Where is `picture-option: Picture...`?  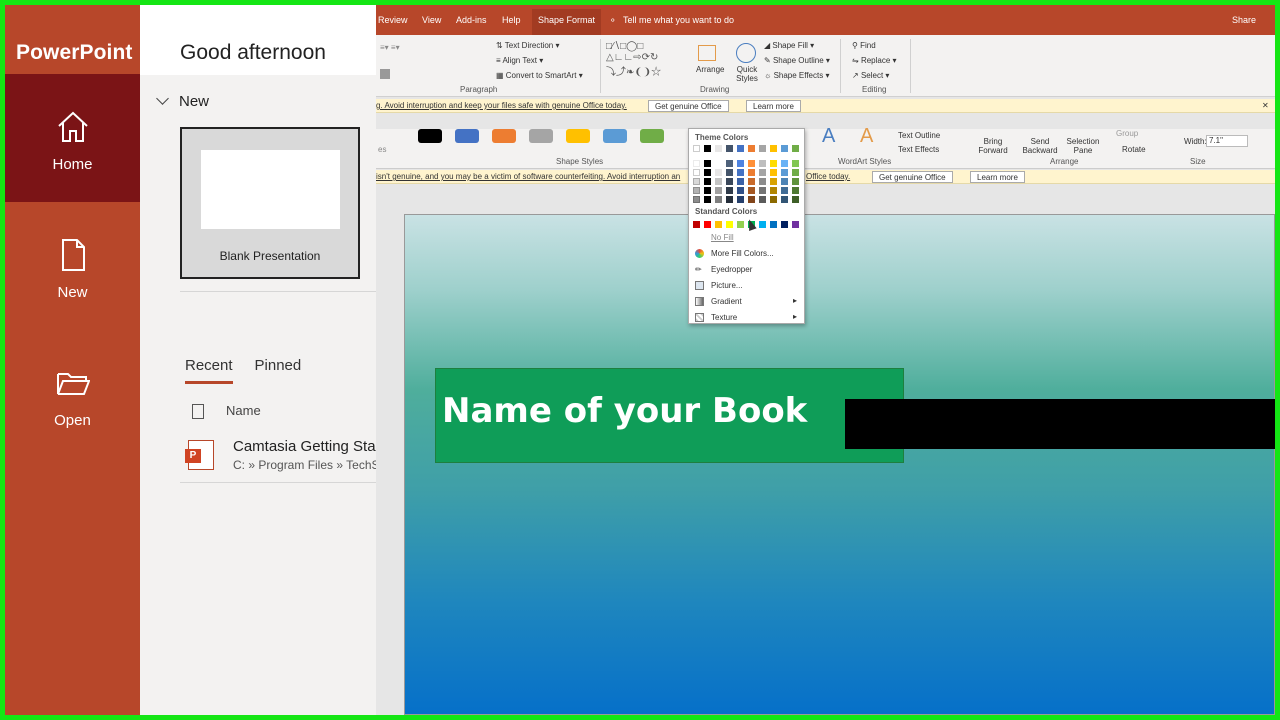
picture-option: Picture... is located at coordinates (747, 286).